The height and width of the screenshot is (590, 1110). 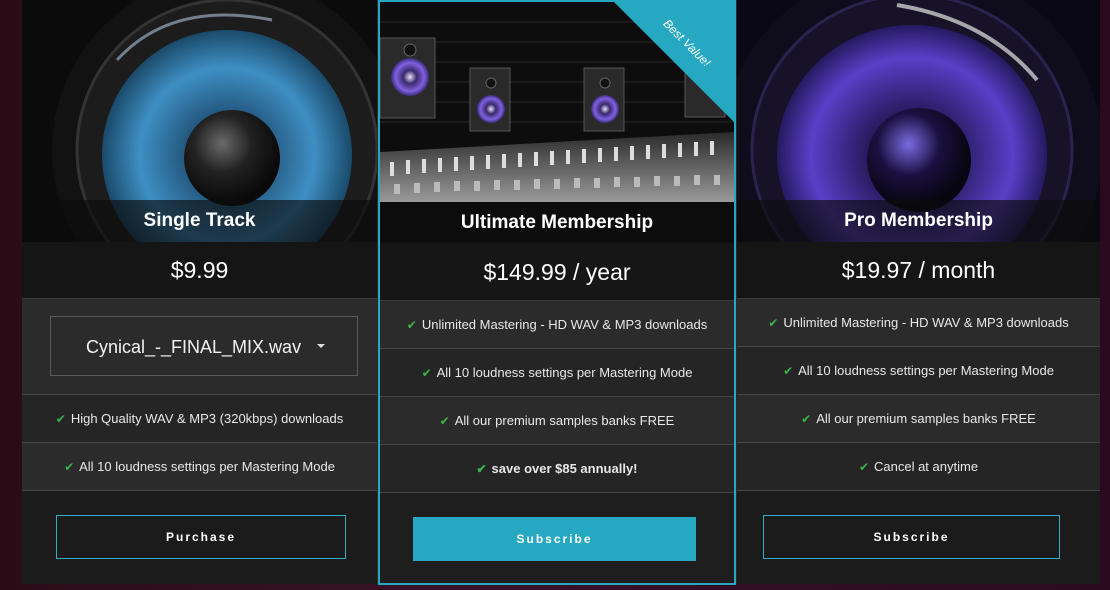 What do you see at coordinates (199, 270) in the screenshot?
I see `plan-price: $9.99` at bounding box center [199, 270].